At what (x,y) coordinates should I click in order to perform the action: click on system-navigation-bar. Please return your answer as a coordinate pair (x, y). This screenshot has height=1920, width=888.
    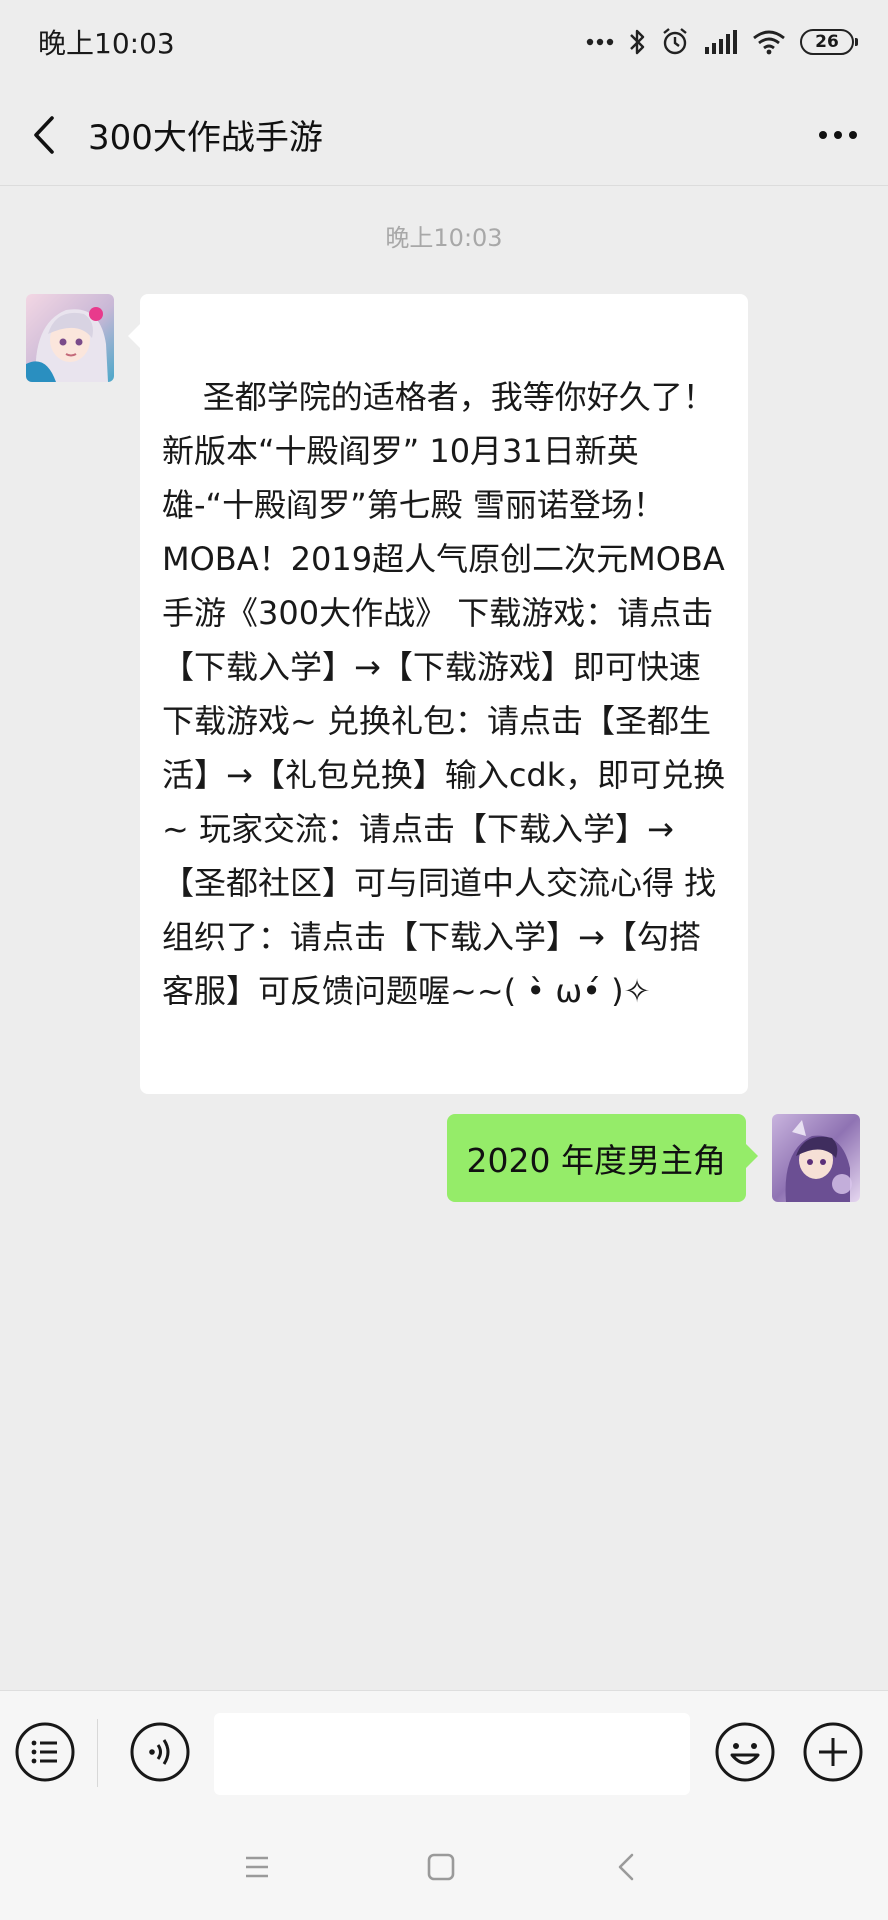
    Looking at the image, I should click on (444, 1867).